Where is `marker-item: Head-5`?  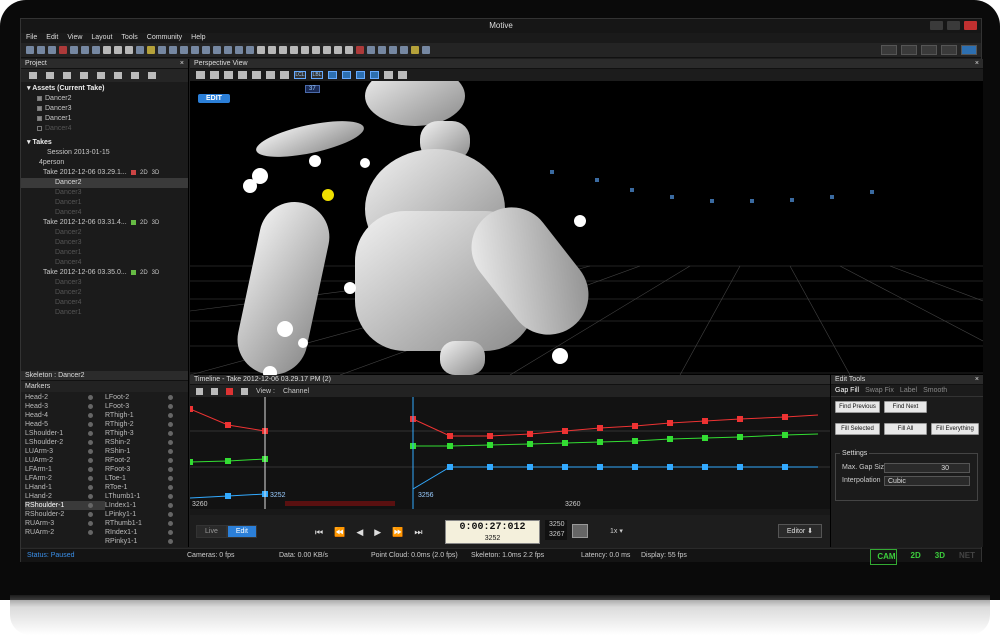 marker-item: Head-5 is located at coordinates (65, 424).